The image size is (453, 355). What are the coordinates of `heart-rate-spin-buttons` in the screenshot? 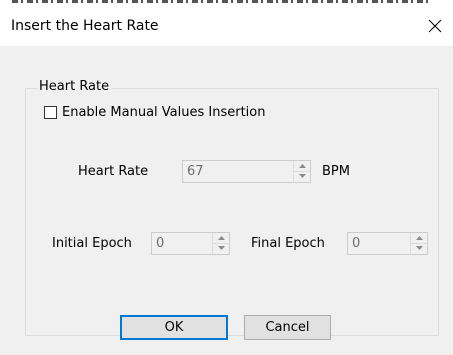 It's located at (301, 171).